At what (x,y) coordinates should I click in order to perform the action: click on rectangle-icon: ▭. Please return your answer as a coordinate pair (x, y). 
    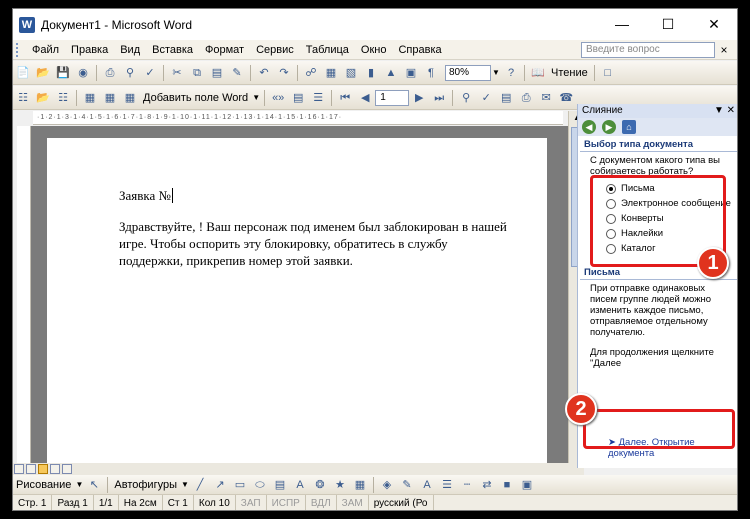
    Looking at the image, I should click on (240, 485).